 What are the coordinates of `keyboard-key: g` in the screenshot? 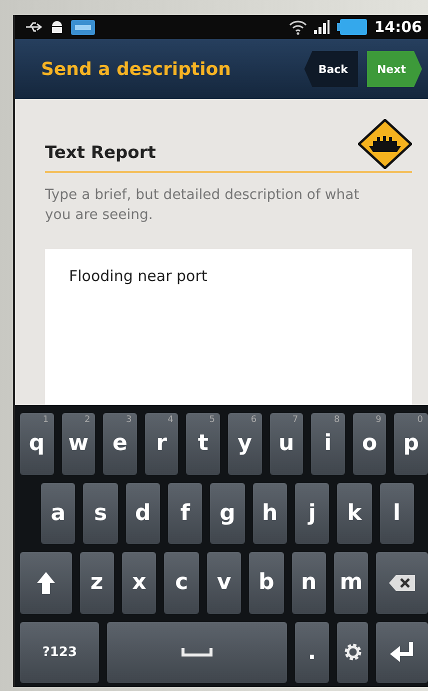 It's located at (227, 513).